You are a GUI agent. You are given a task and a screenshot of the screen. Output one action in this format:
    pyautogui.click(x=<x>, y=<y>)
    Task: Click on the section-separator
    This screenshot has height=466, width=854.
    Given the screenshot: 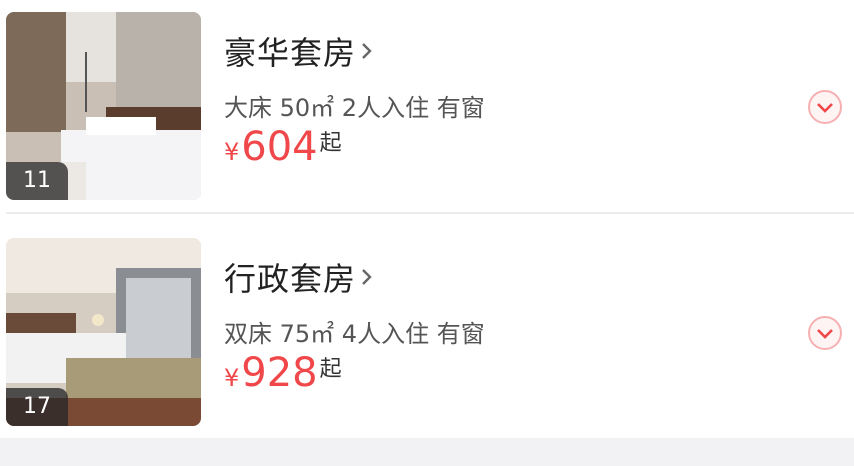 What is the action you would take?
    pyautogui.click(x=427, y=452)
    